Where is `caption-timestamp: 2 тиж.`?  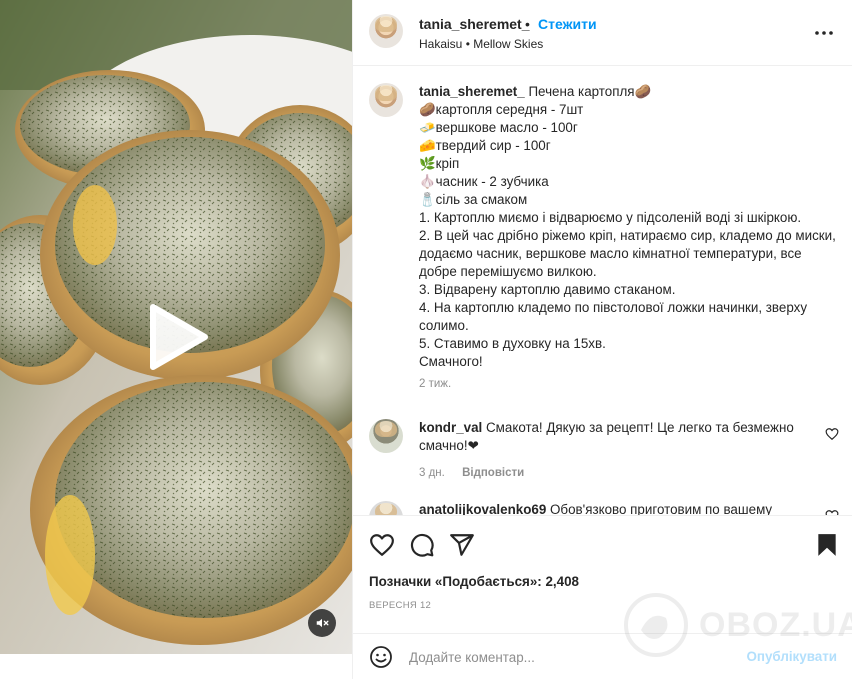
caption-timestamp: 2 тиж. is located at coordinates (435, 384).